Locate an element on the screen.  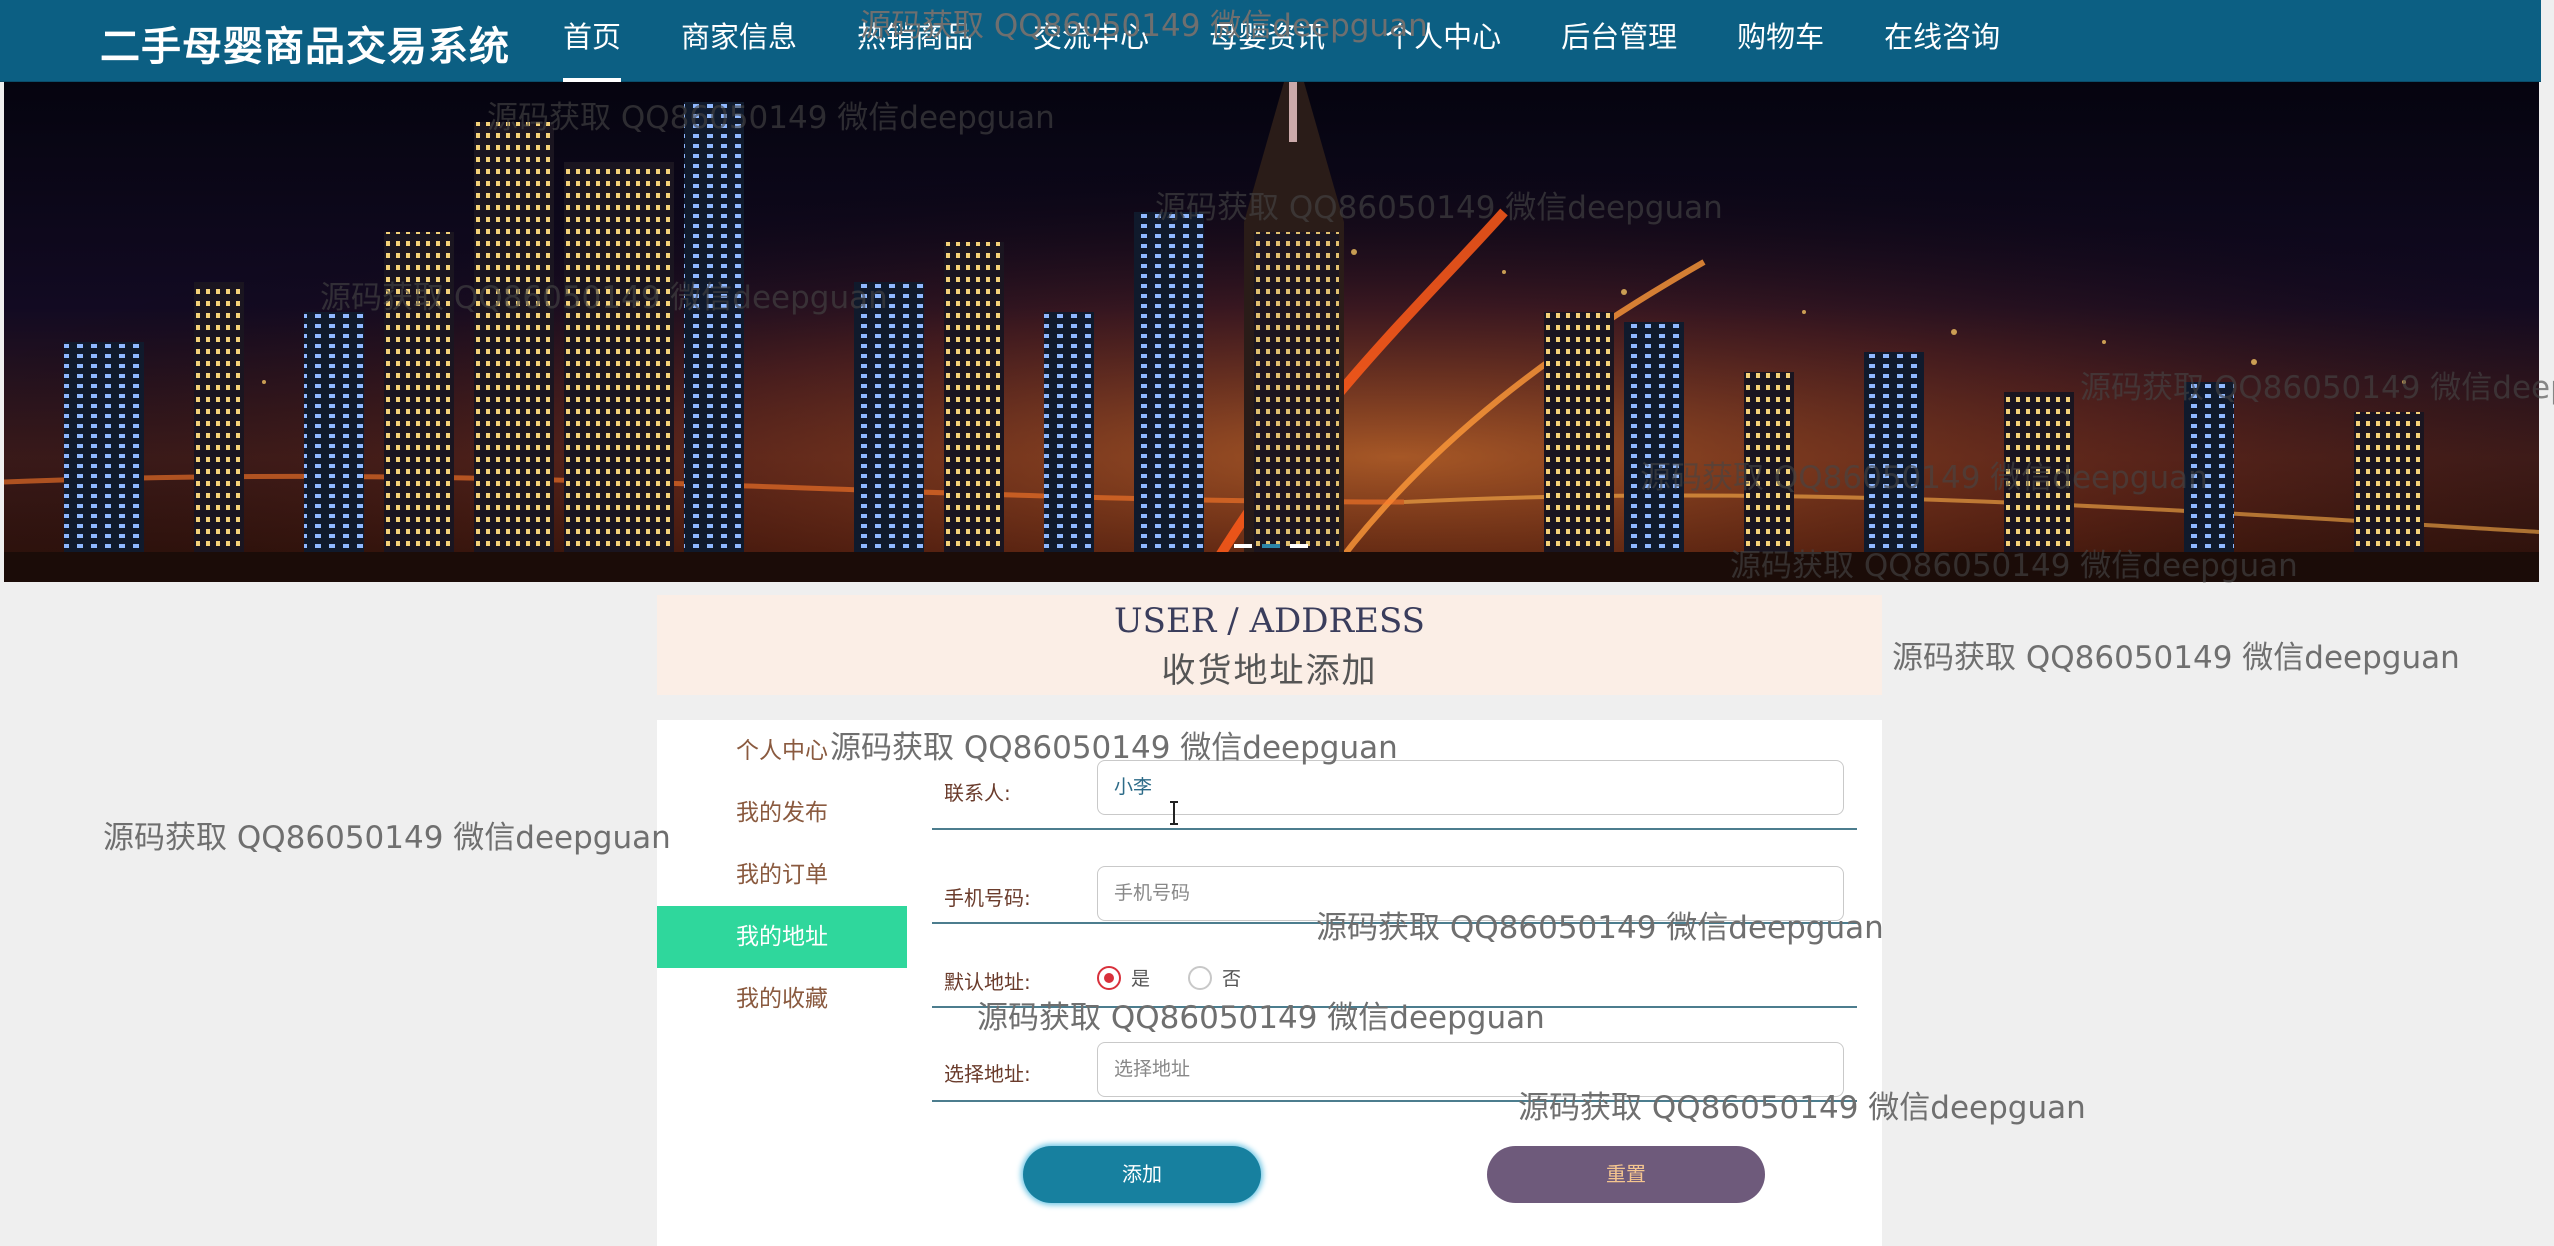
site-title: 二手母婴商品交易系统 is located at coordinates (305, 43).